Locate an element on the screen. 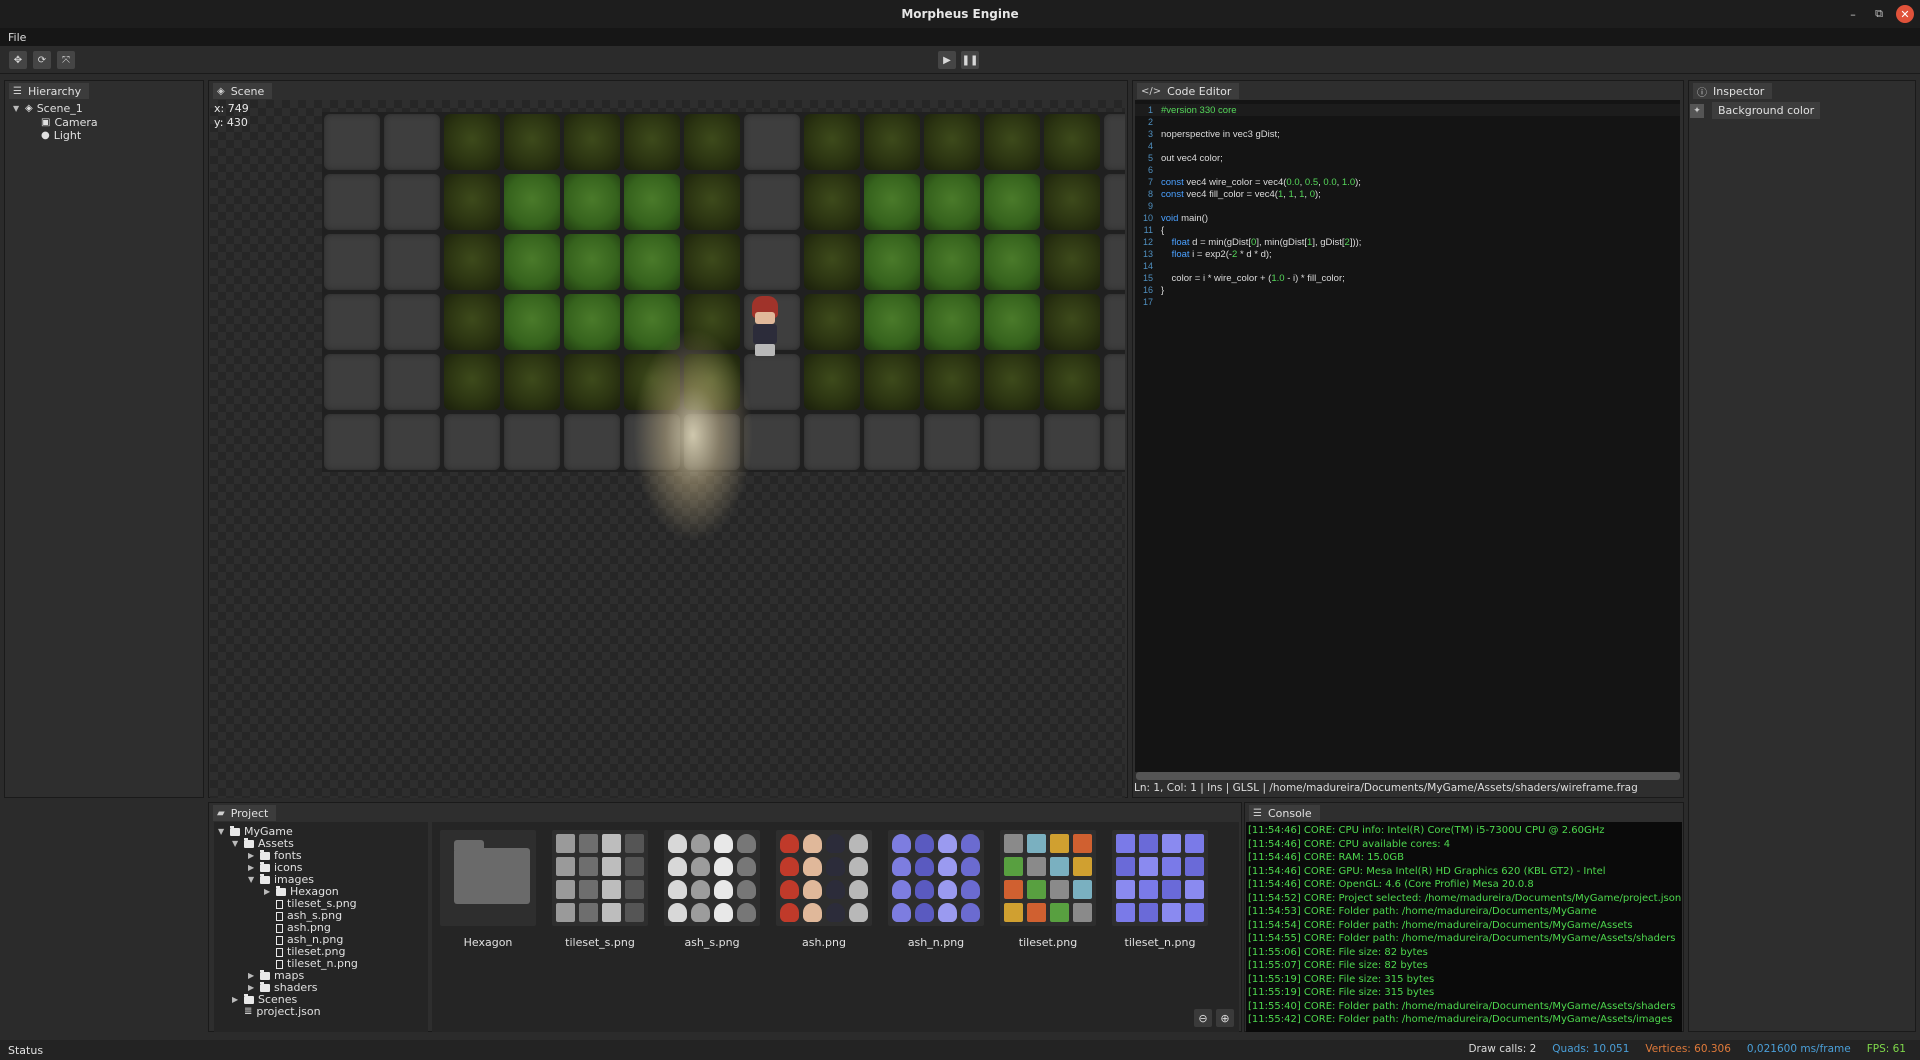 The width and height of the screenshot is (1920, 1060). rotate-tool-button: ⟳ is located at coordinates (42, 60).